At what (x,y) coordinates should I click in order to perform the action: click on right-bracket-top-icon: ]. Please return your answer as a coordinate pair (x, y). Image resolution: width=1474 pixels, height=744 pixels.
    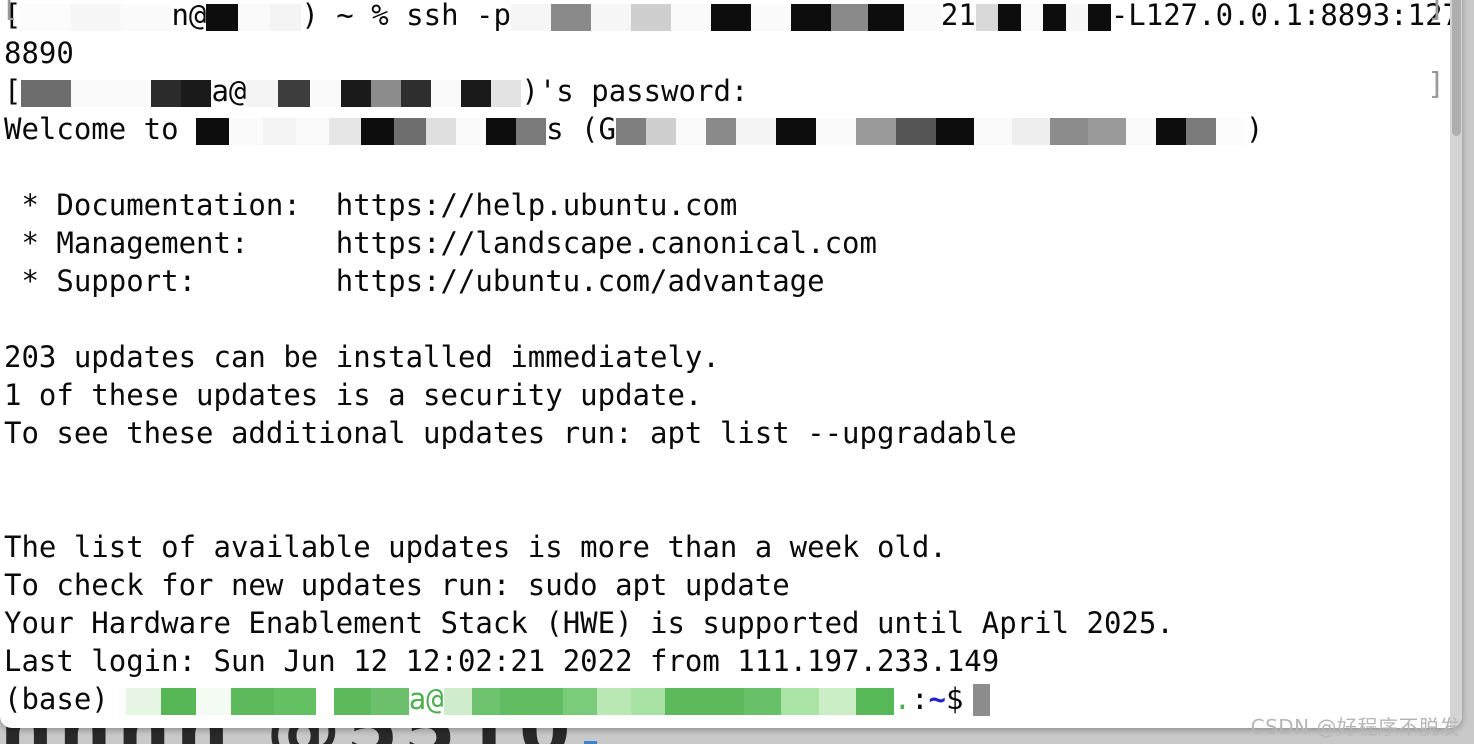
    Looking at the image, I should click on (1435, 12).